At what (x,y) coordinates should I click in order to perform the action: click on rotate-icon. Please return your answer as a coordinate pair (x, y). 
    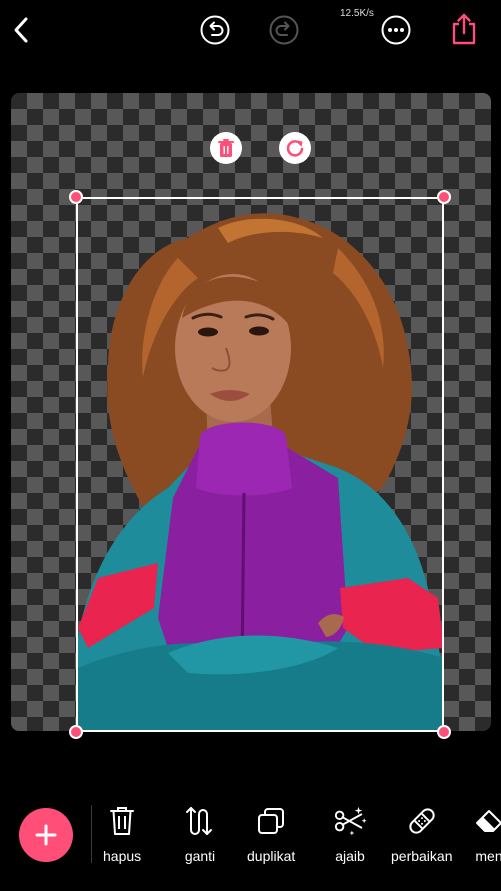
    Looking at the image, I should click on (295, 148).